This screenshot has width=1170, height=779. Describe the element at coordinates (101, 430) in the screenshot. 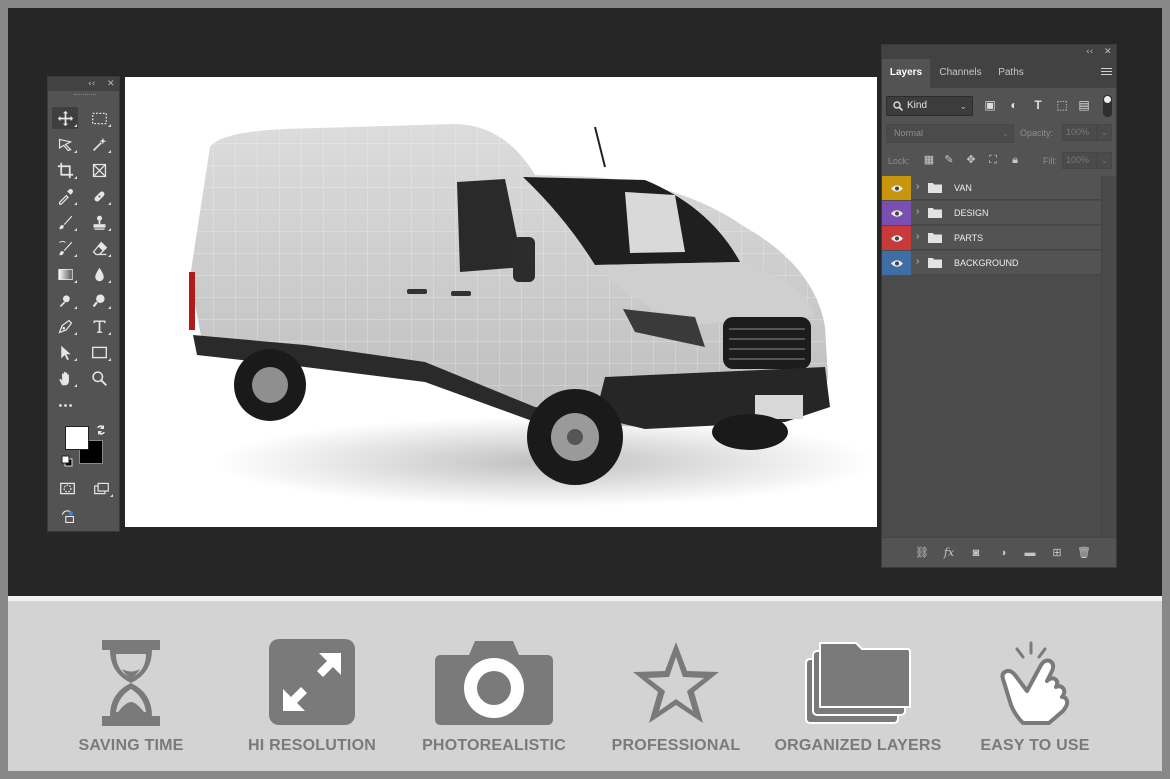

I see `swap-colors-icon` at that location.